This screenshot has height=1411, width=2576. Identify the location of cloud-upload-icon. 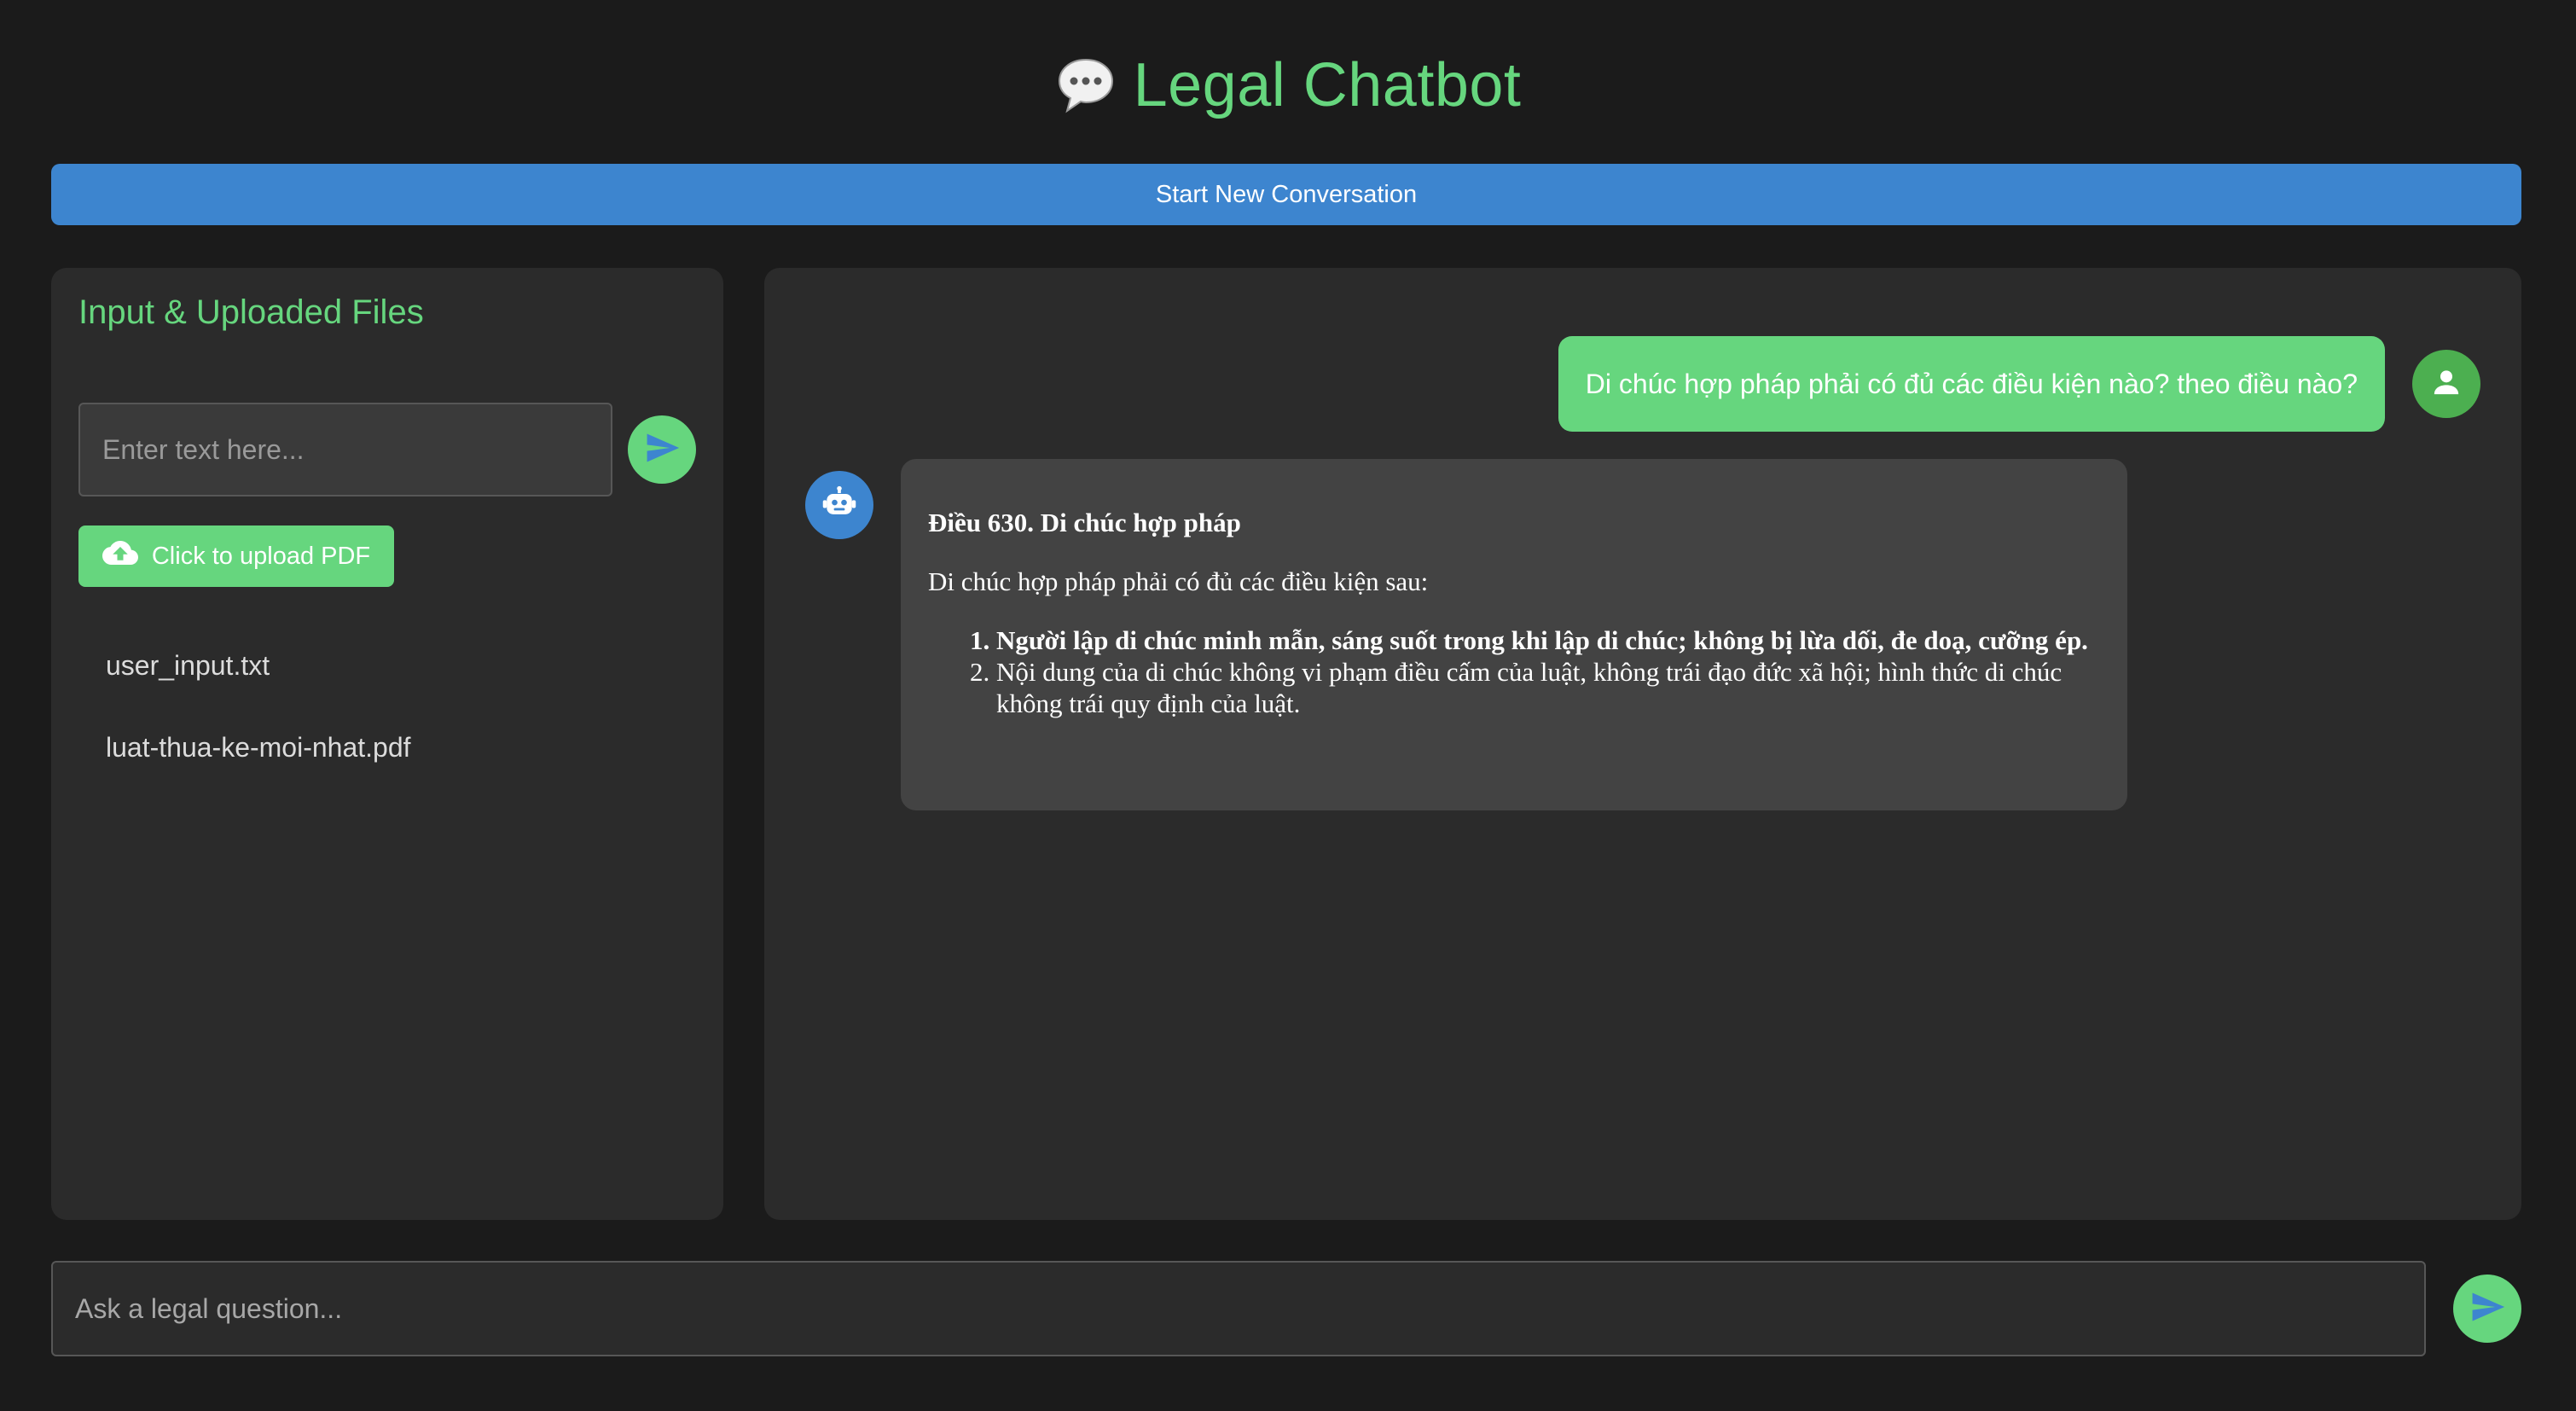
(120, 556).